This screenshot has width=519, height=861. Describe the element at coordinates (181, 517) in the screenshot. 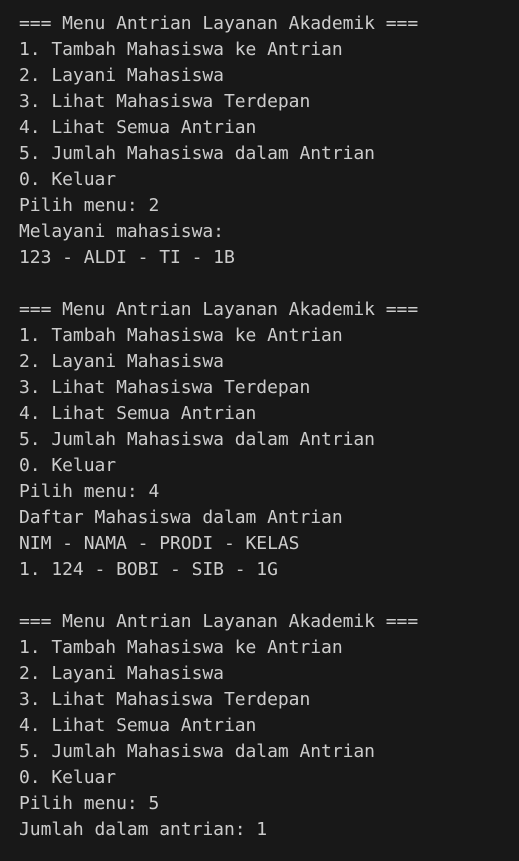

I see `output-line: Daftar Mahasiswa dalam Antrian` at that location.